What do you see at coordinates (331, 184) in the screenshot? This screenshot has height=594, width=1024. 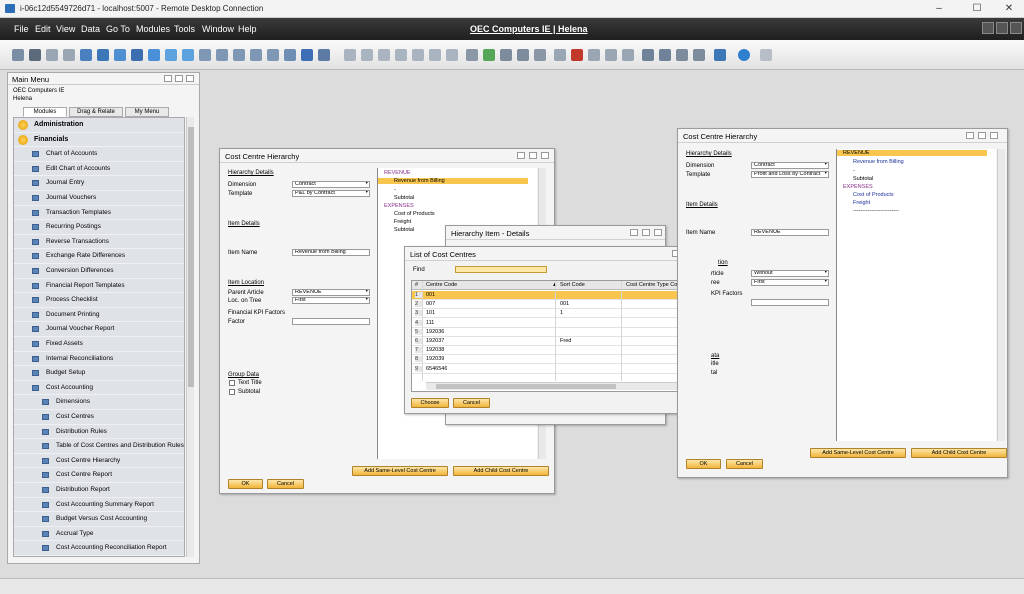 I see `cch1-dimension-select: Contract` at bounding box center [331, 184].